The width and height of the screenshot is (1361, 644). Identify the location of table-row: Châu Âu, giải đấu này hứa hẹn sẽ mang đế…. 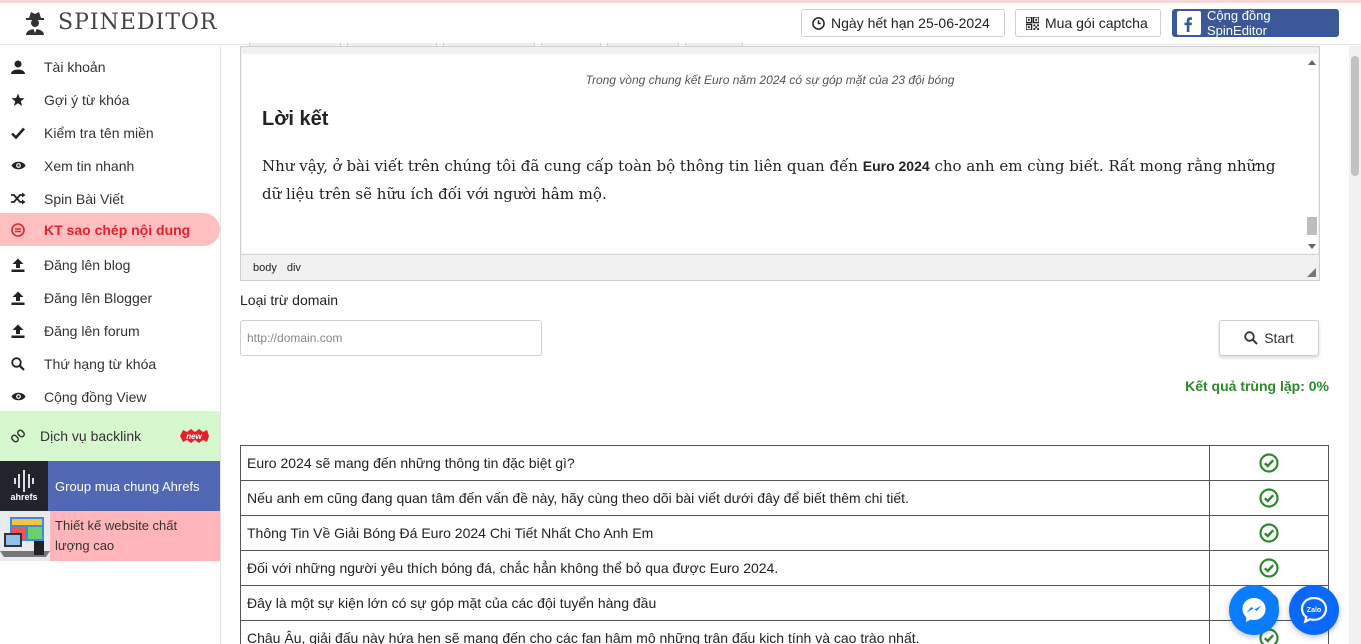
(784, 632).